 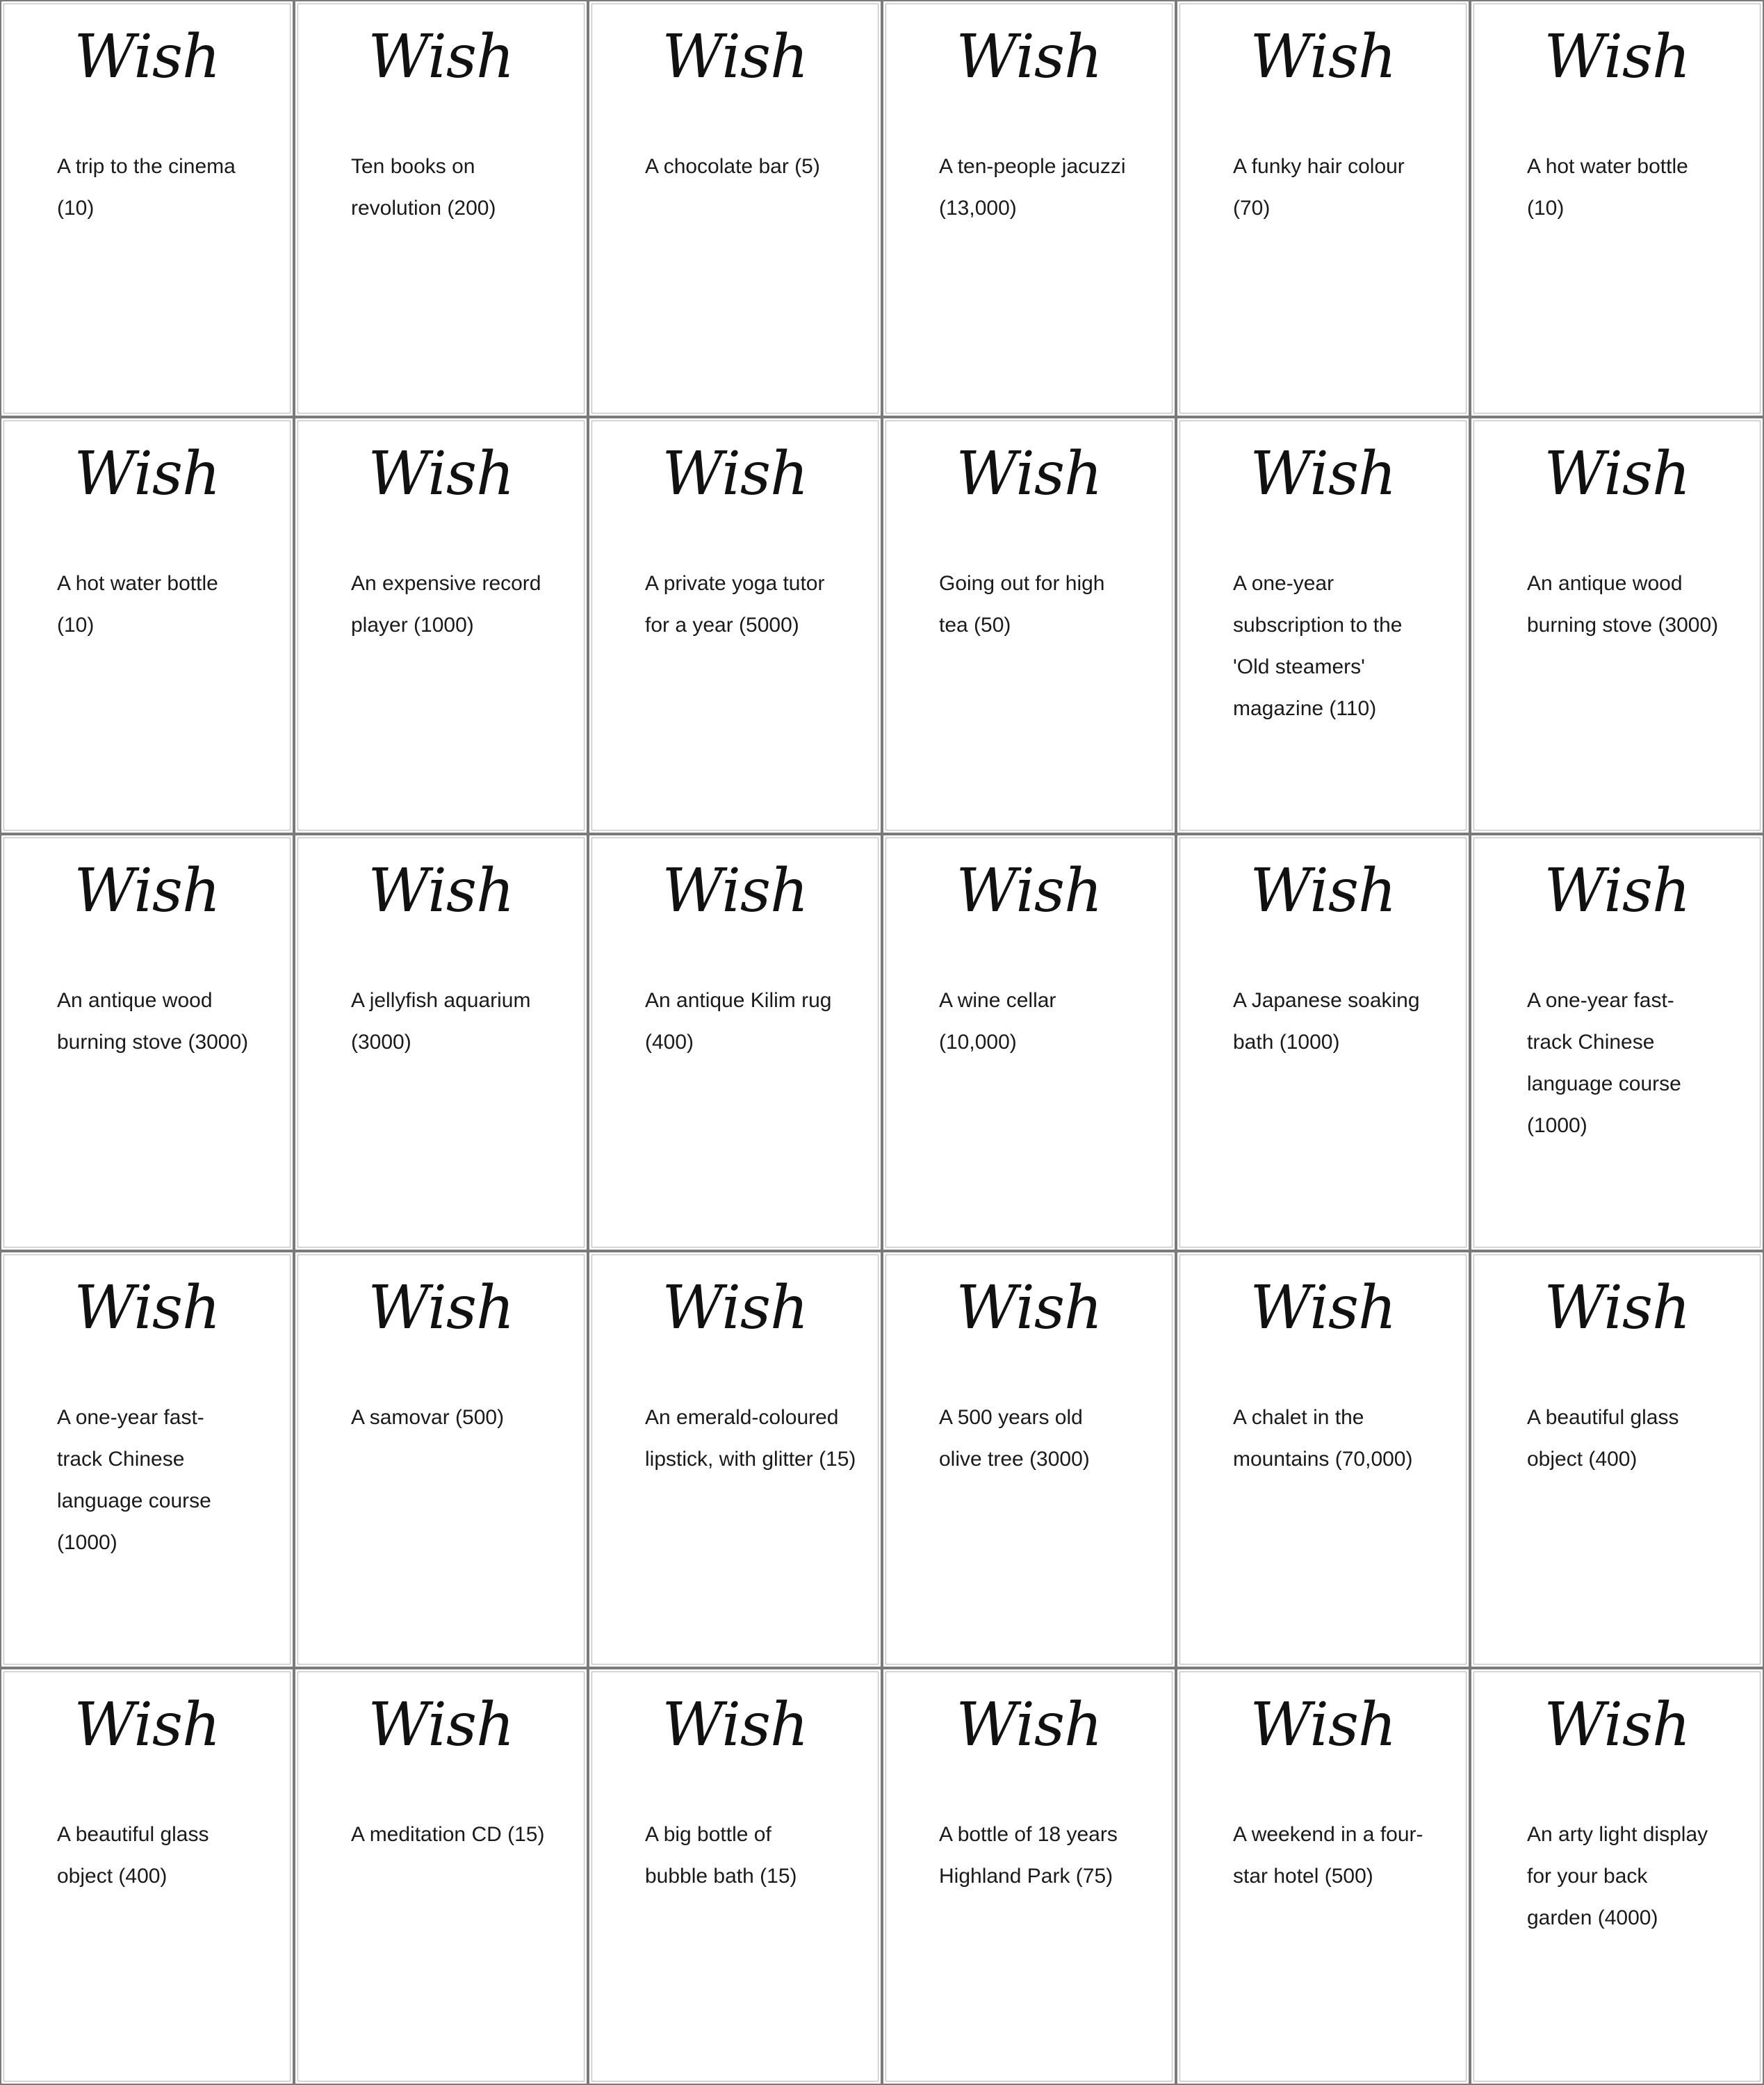 I want to click on card-text: A big bottle of bubble bath (15), so click(x=721, y=1855).